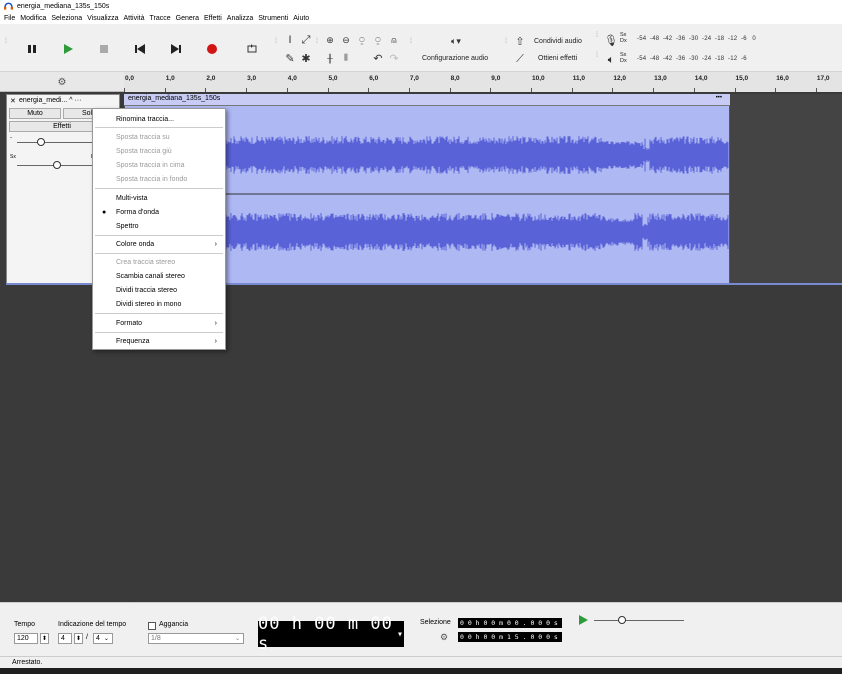  Describe the element at coordinates (240, 18) in the screenshot. I see `menu-analizza: Analizza` at that location.